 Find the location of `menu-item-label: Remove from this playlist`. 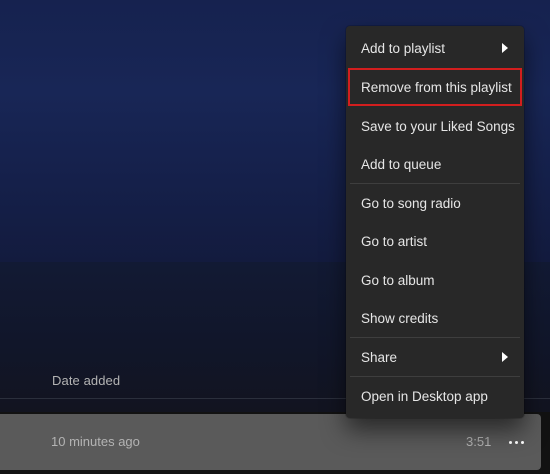

menu-item-label: Remove from this playlist is located at coordinates (436, 87).